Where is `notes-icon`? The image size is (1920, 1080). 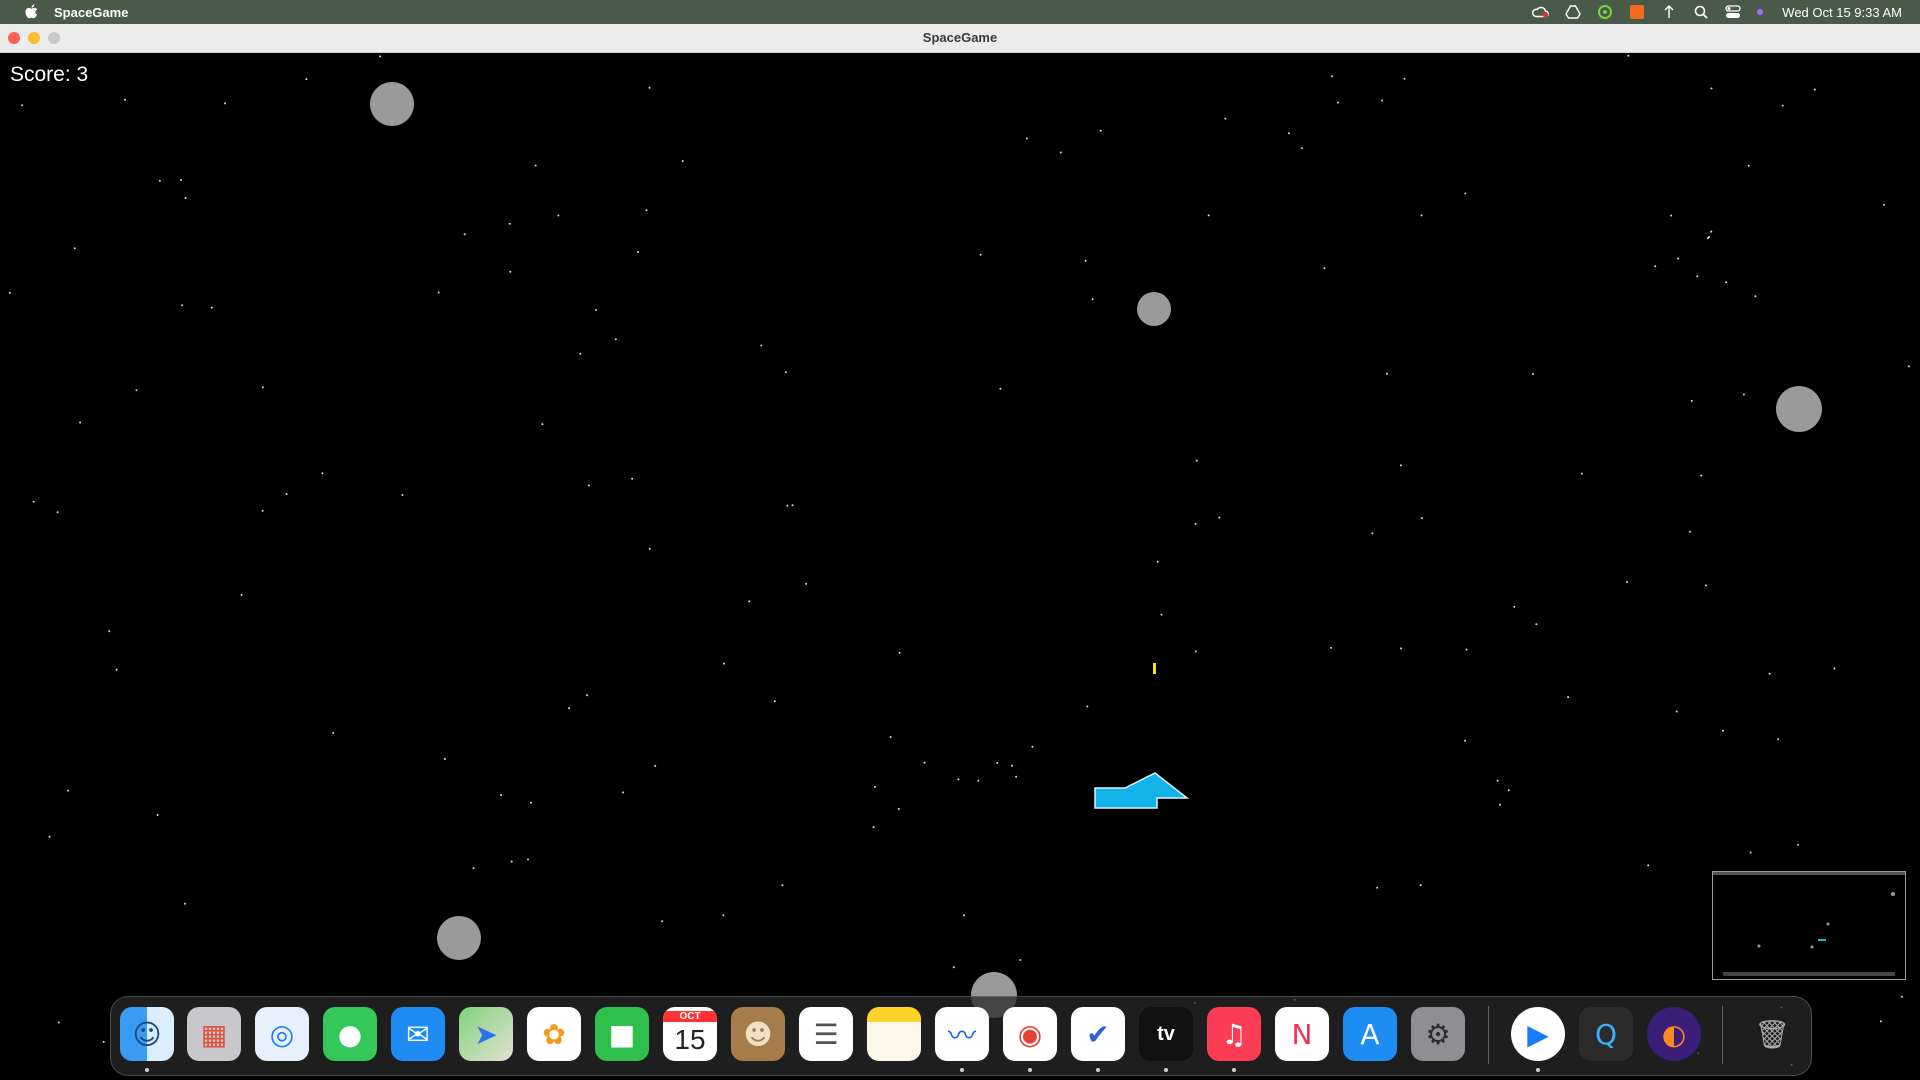
notes-icon is located at coordinates (894, 1034).